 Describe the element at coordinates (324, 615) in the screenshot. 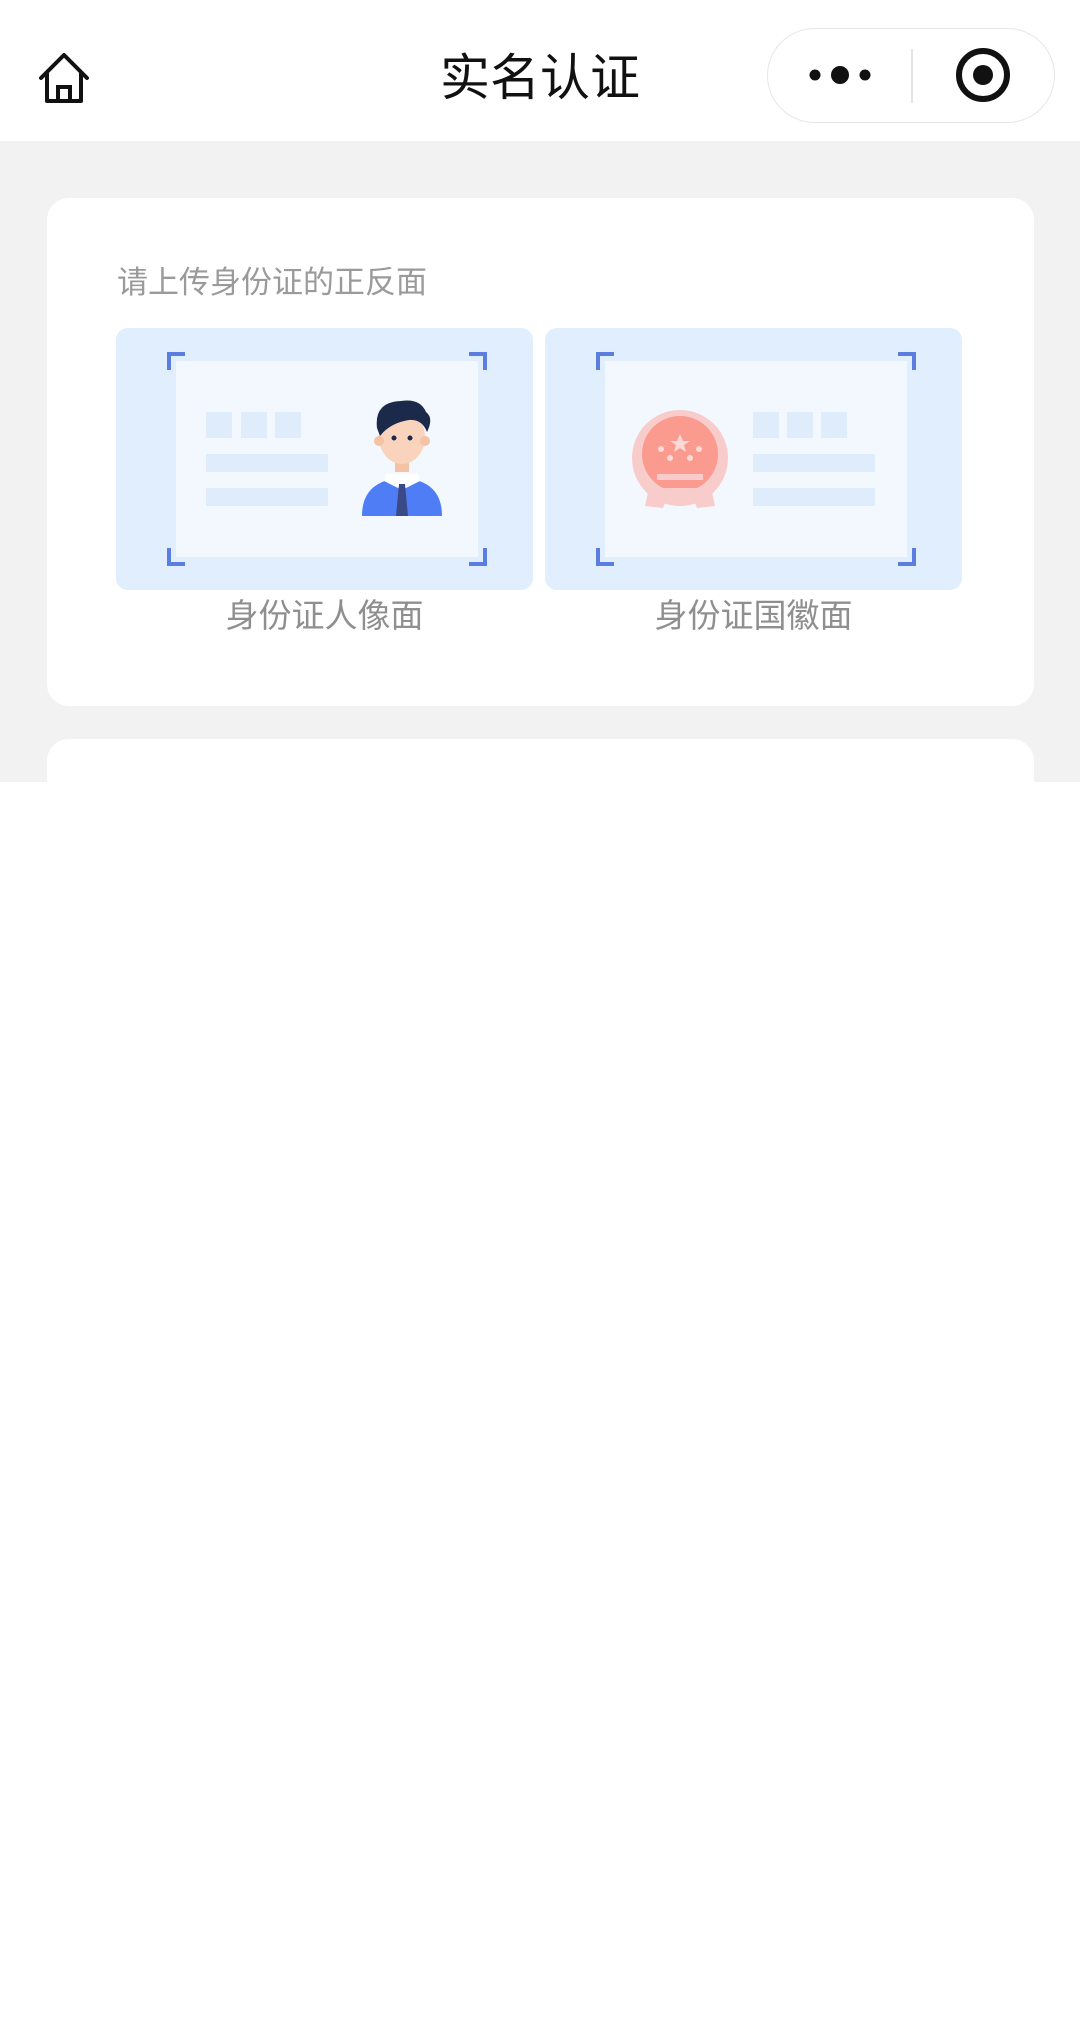

I see `id-front-label: 身份证人像面` at that location.